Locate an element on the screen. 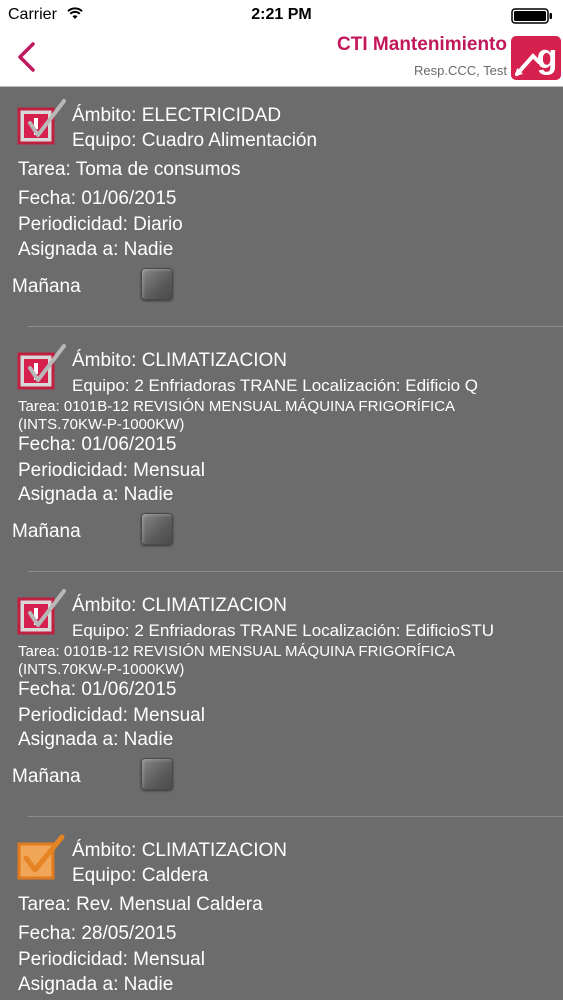  navigation-bar: CTI Mantenimiento Resp.CCC, Test g is located at coordinates (281, 58).